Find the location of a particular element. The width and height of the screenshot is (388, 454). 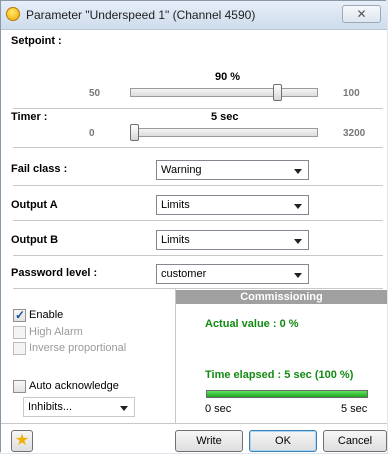

parameter-icon is located at coordinates (13, 14).